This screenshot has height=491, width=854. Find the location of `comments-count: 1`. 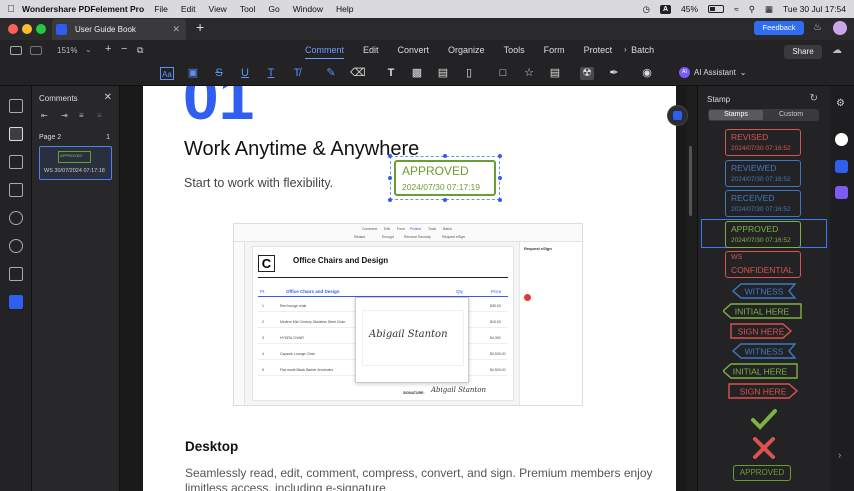

comments-count: 1 is located at coordinates (108, 137).